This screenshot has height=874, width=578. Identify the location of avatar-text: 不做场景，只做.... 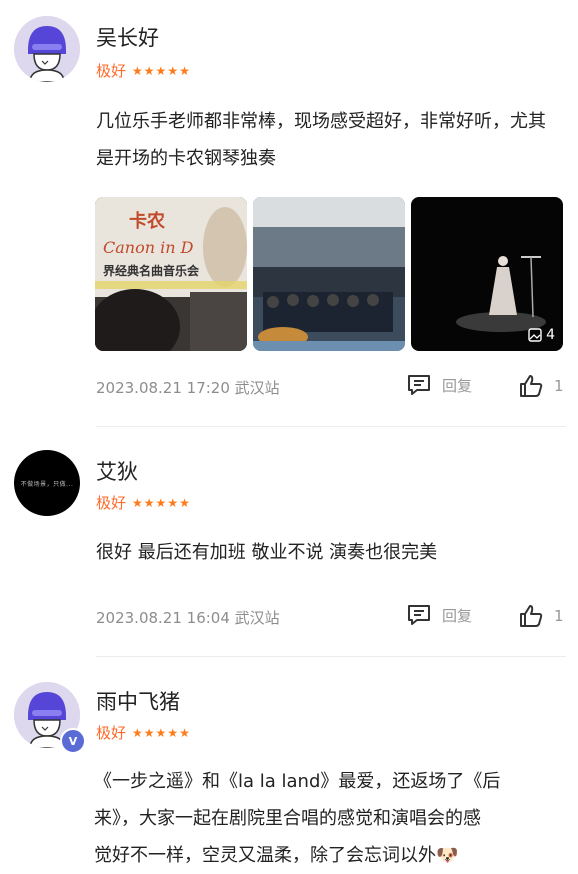
(47, 484).